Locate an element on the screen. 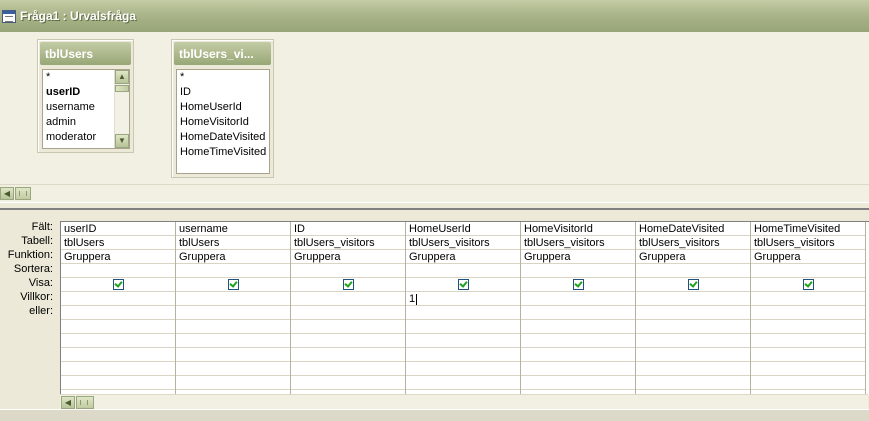 Image resolution: width=869 pixels, height=421 pixels. field-item: ID is located at coordinates (223, 92).